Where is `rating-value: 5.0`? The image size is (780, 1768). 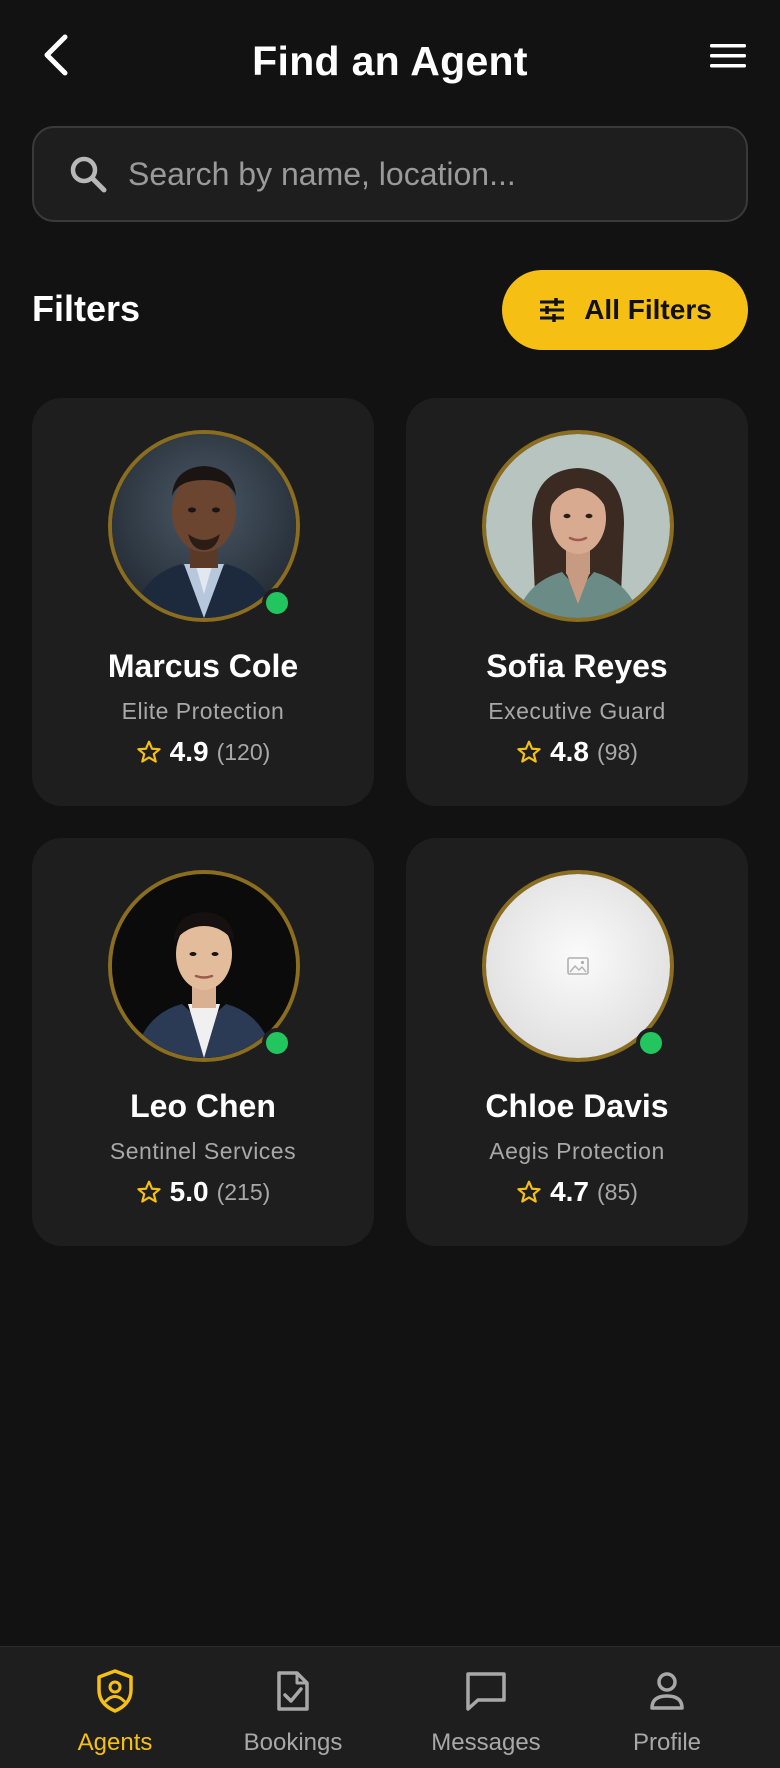 rating-value: 5.0 is located at coordinates (189, 1191).